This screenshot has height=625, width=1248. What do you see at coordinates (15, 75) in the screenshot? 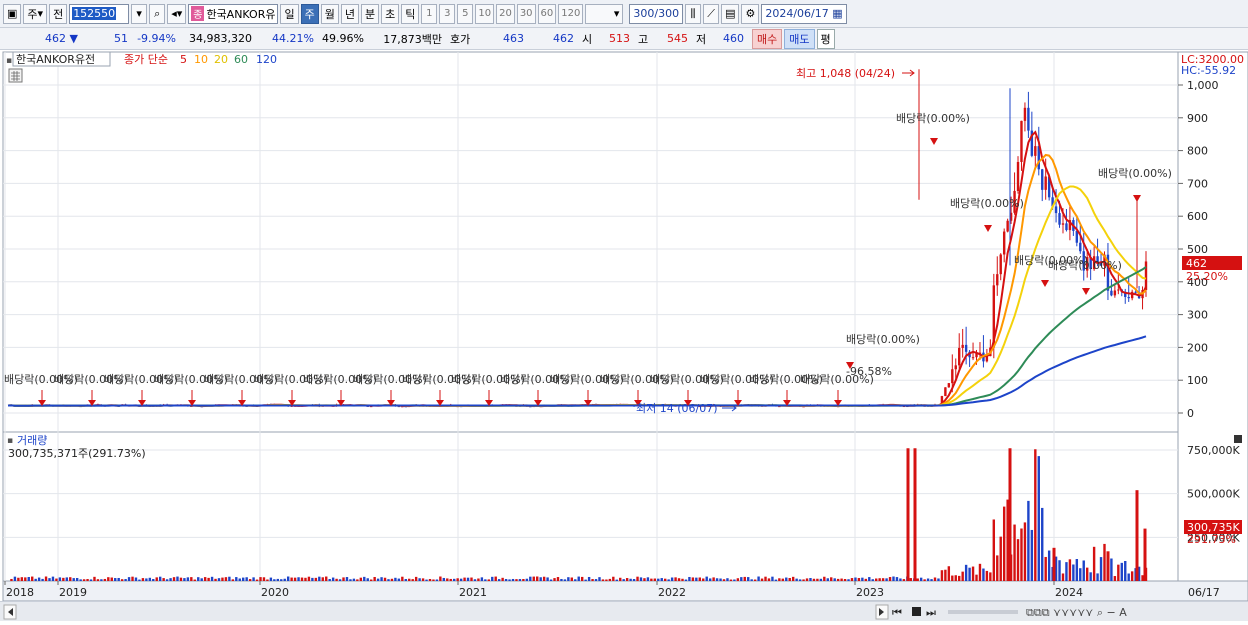
I see `table-icon` at bounding box center [15, 75].